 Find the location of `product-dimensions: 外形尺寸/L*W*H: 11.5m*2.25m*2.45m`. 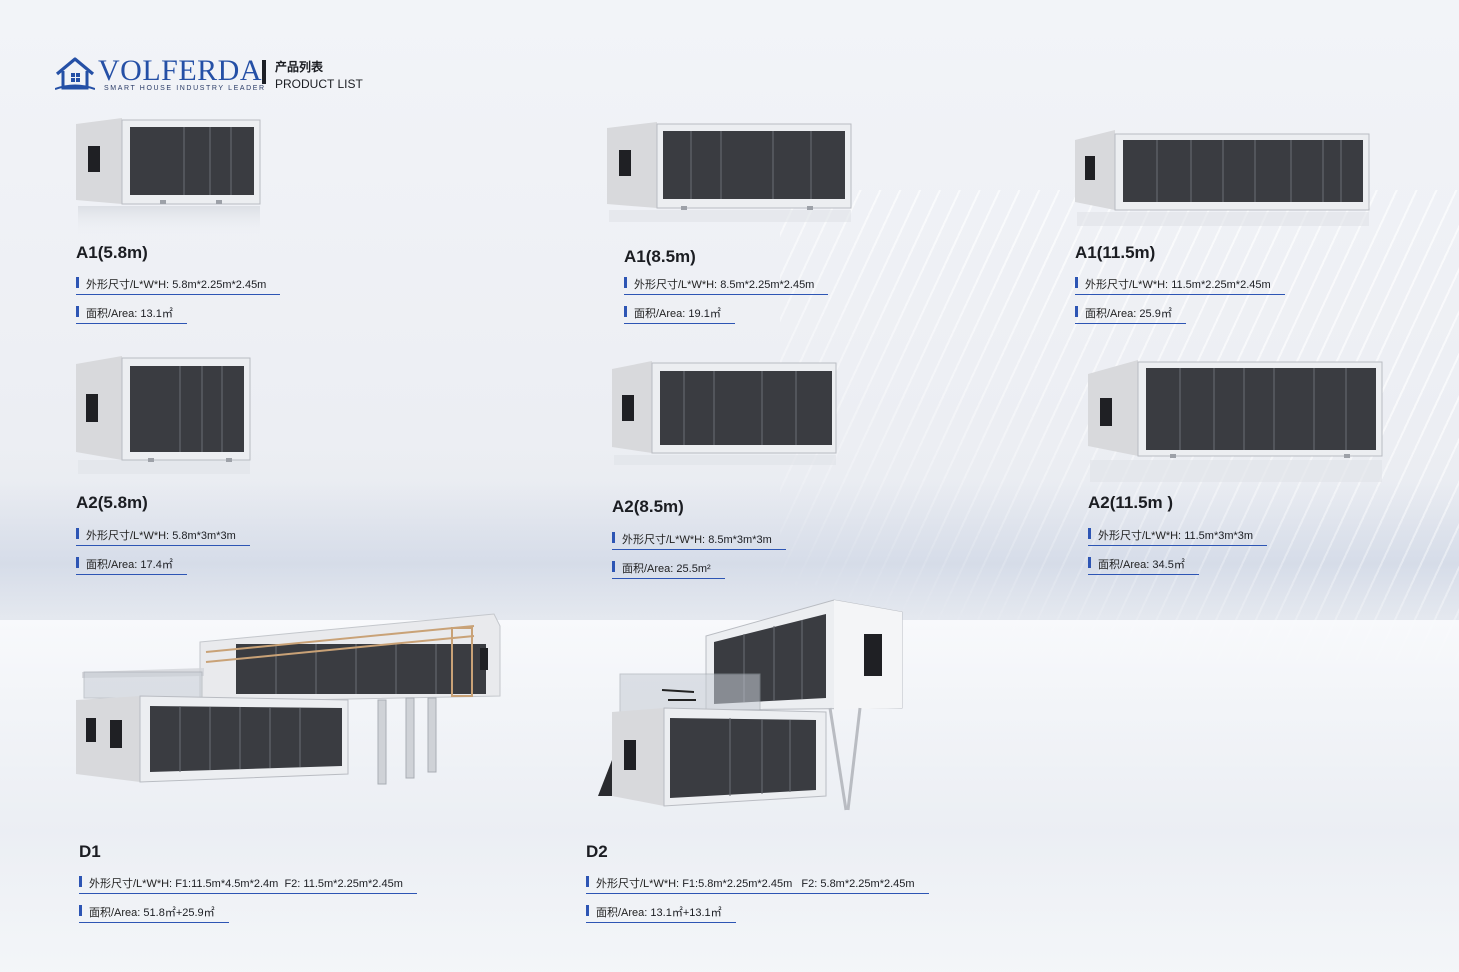

product-dimensions: 外形尺寸/L*W*H: 11.5m*2.25m*2.45m is located at coordinates (1180, 285).